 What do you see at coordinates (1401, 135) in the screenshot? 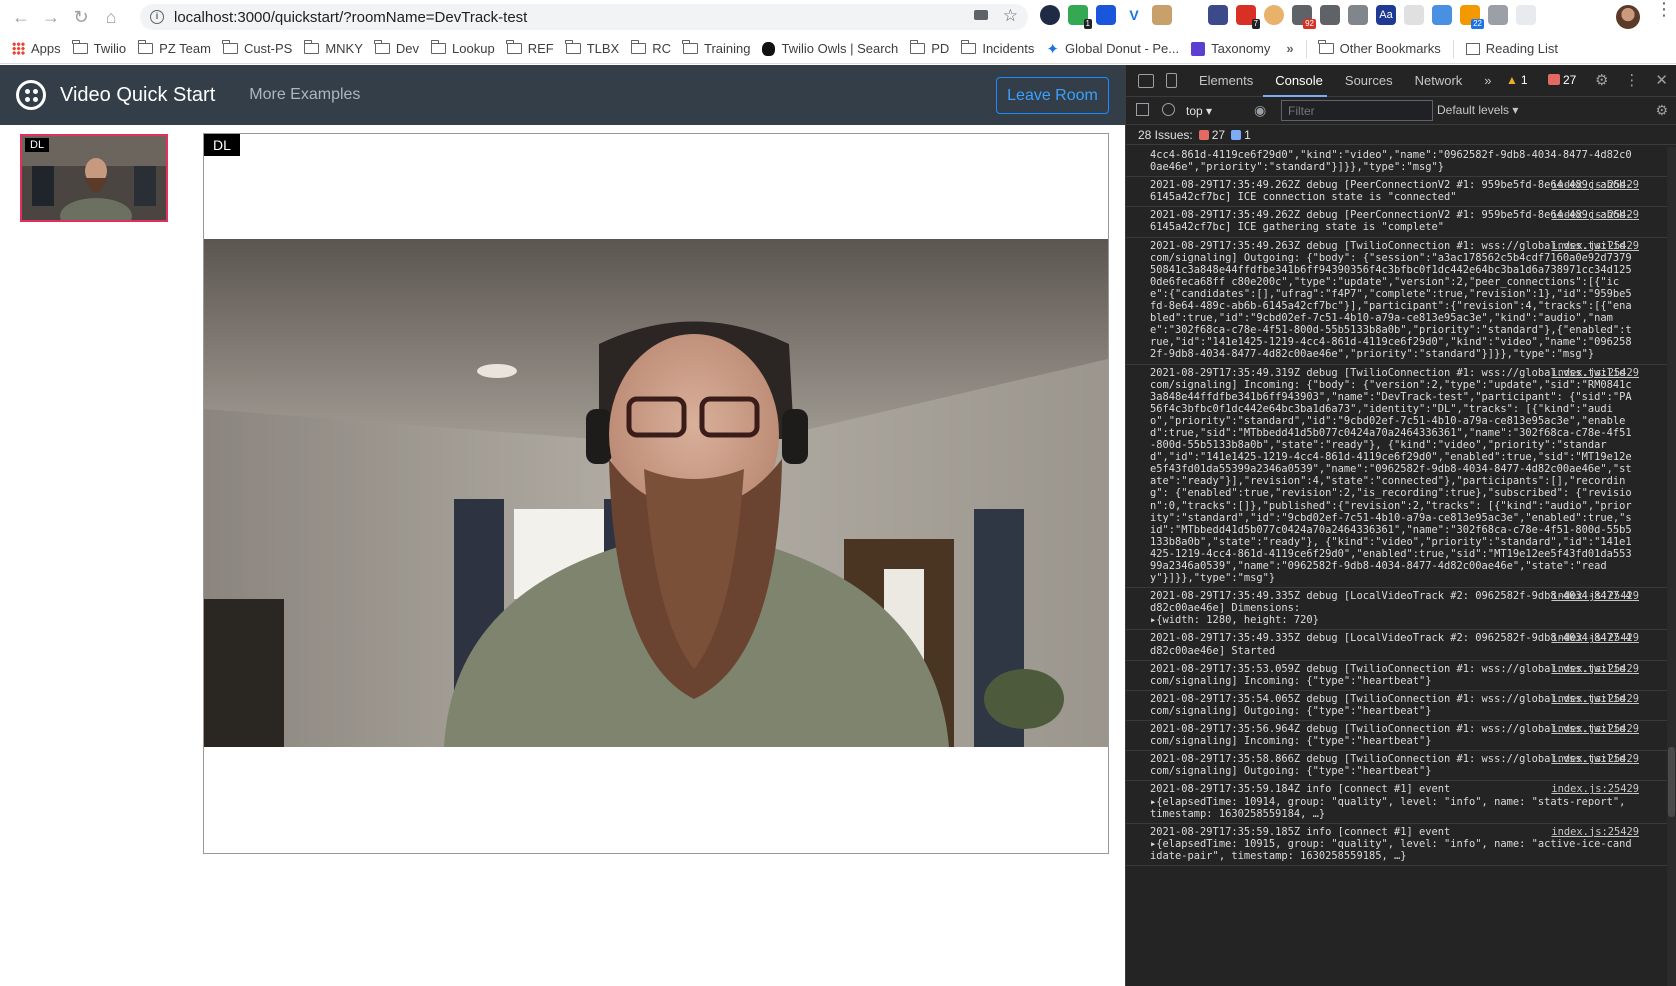
I see `issues-bar: 28 Issues: 27 1` at bounding box center [1401, 135].